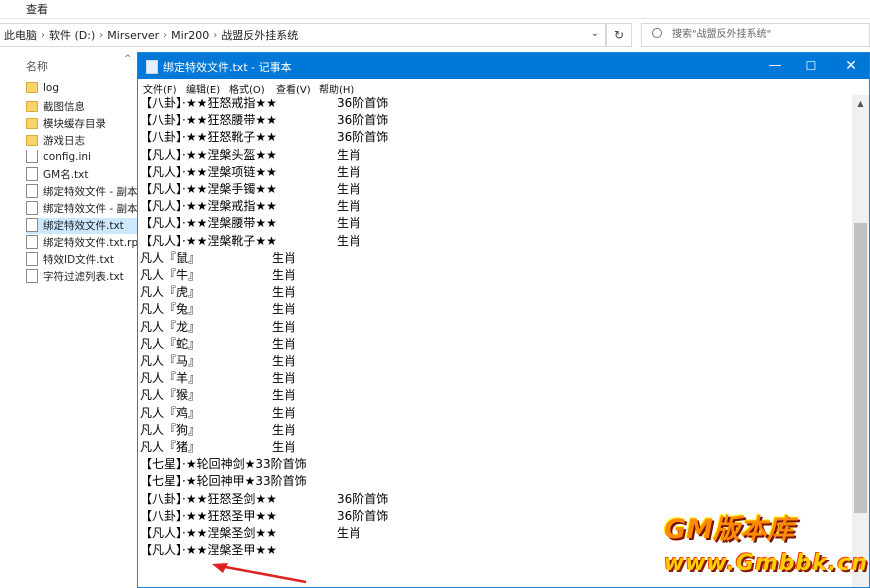 This screenshot has width=870, height=588. I want to click on text-line: 【凡人】·★★涅槃头盔★★ 生肖, so click(250, 155).